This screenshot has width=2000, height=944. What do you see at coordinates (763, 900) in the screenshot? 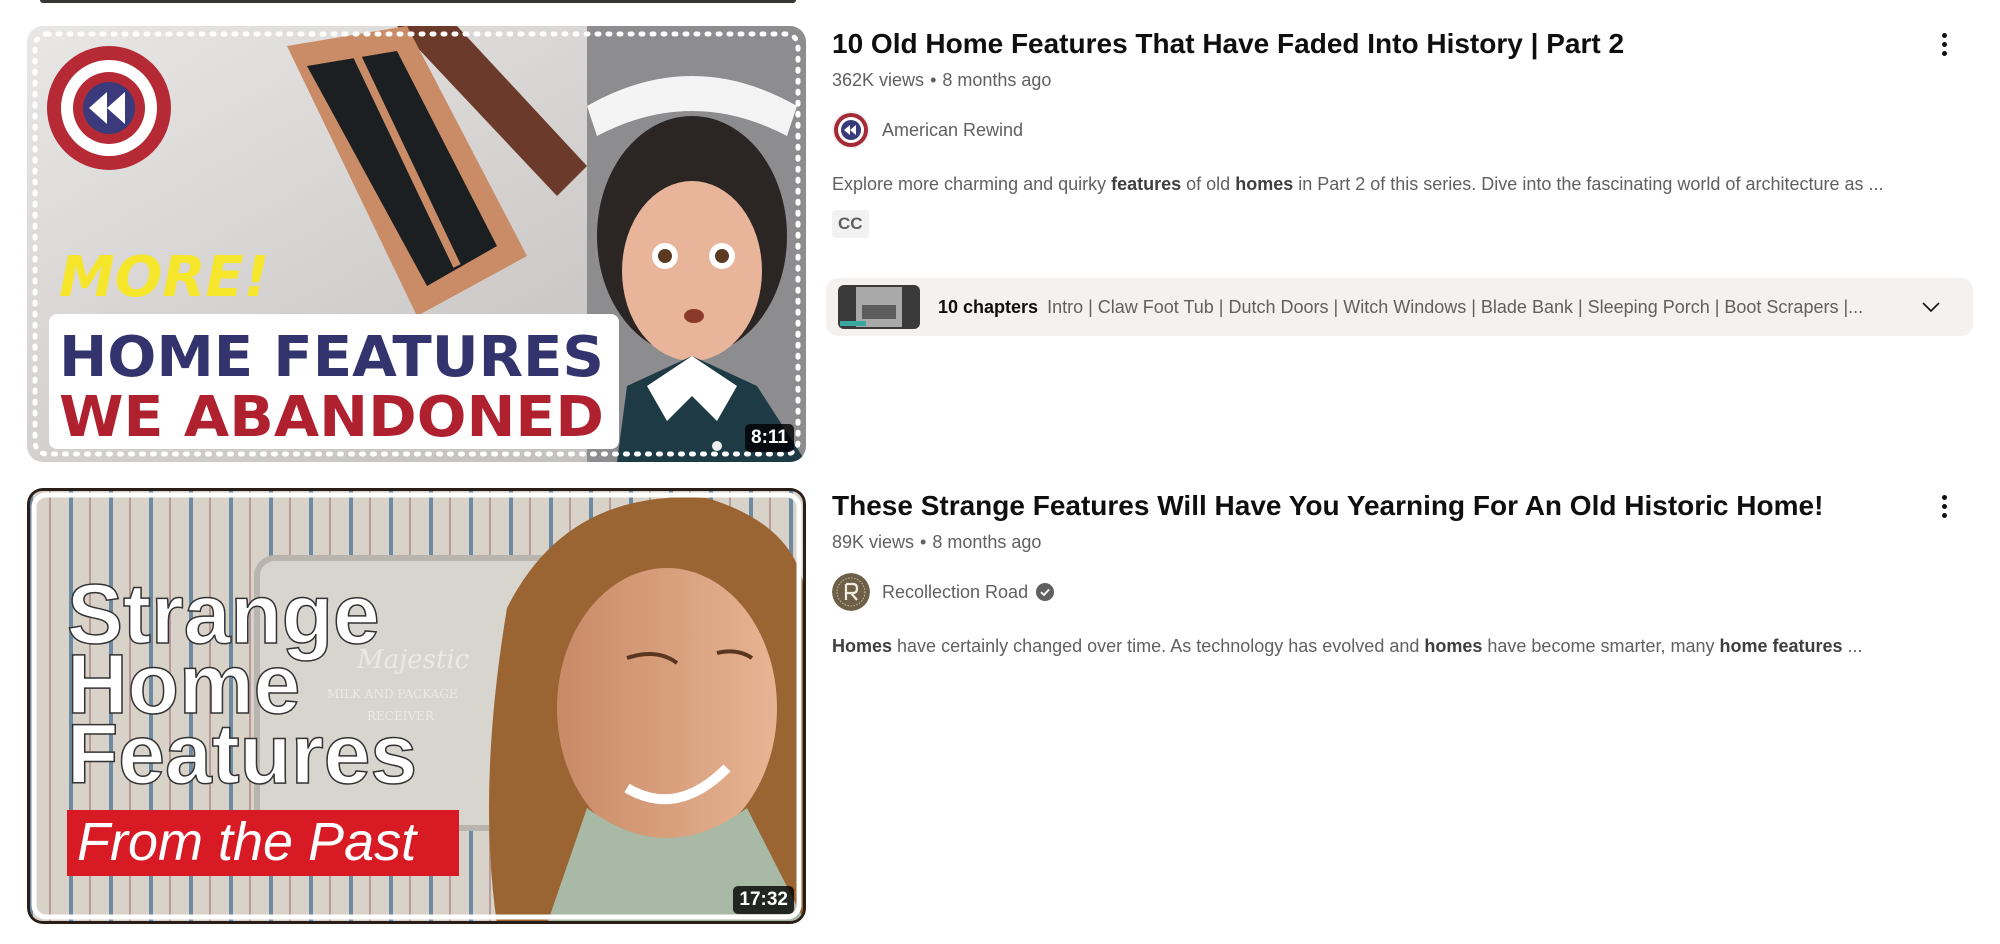
I see `duration-badge: 17:32` at bounding box center [763, 900].